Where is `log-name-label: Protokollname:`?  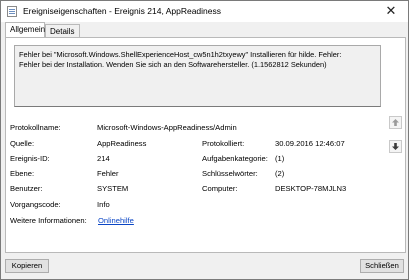 log-name-label: Protokollname: is located at coordinates (35, 127).